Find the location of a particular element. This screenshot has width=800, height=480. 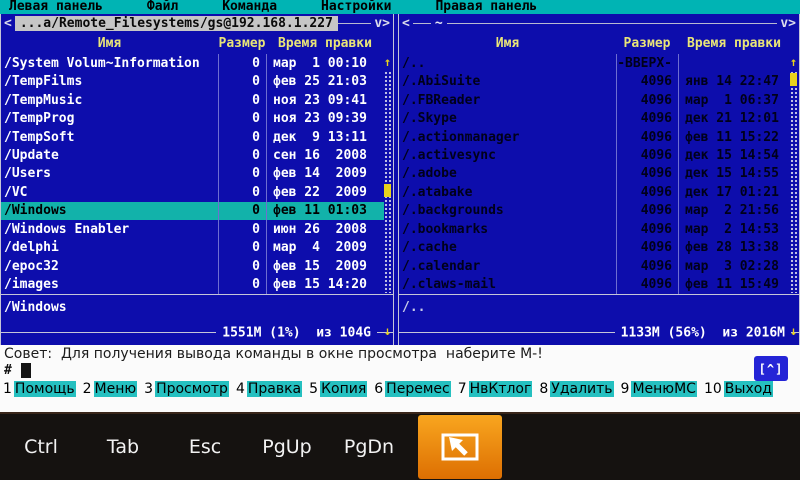

file-row: /.adobe 4096 дек 15 14:55 is located at coordinates (594, 174).